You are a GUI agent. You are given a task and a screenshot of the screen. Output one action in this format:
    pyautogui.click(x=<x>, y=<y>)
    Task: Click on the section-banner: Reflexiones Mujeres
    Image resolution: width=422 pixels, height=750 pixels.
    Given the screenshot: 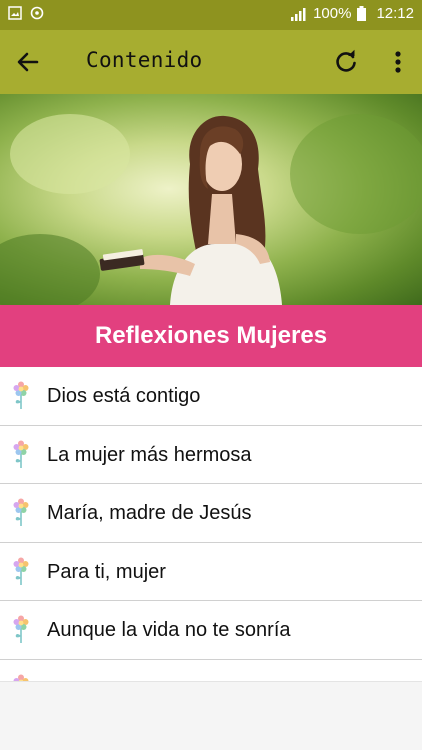 What is the action you would take?
    pyautogui.click(x=211, y=336)
    